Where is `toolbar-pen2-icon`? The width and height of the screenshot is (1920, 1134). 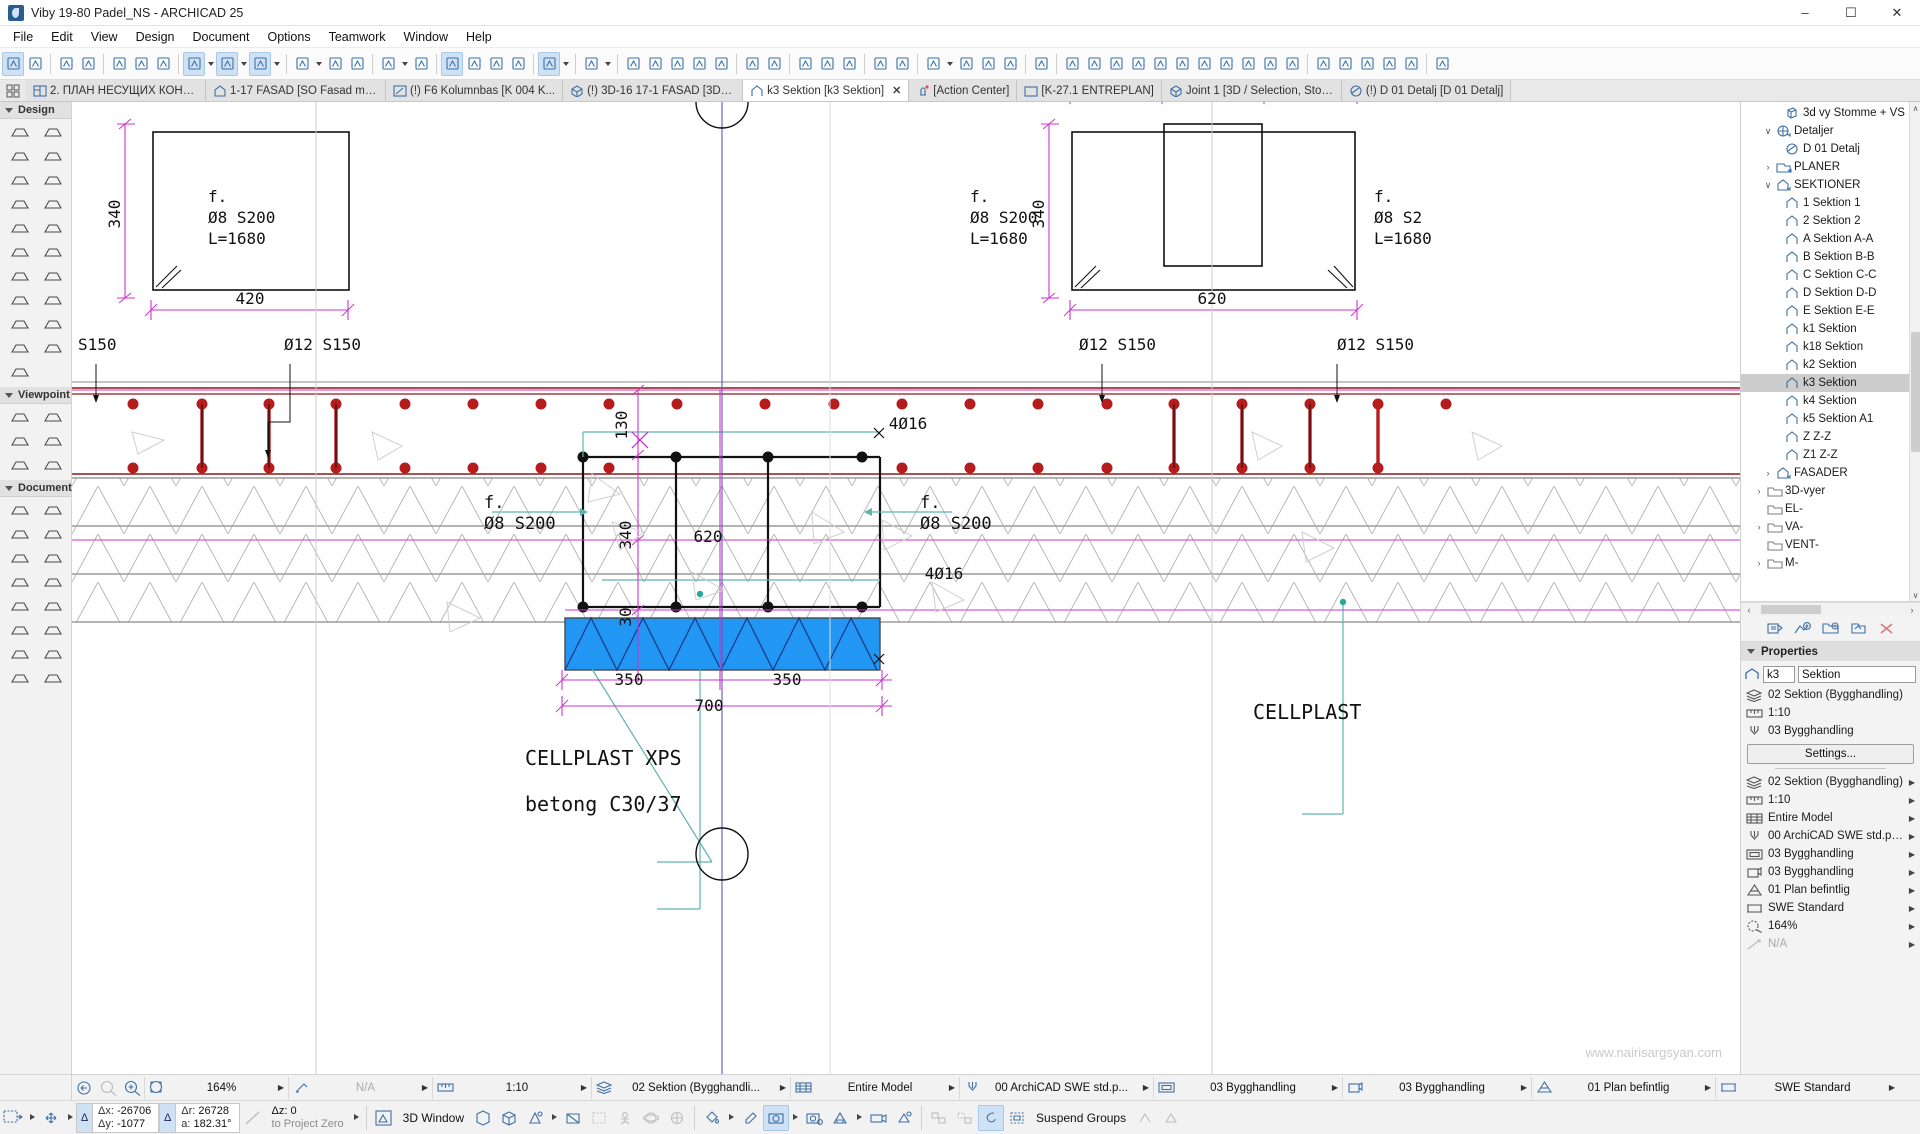 toolbar-pen2-icon is located at coordinates (163, 64).